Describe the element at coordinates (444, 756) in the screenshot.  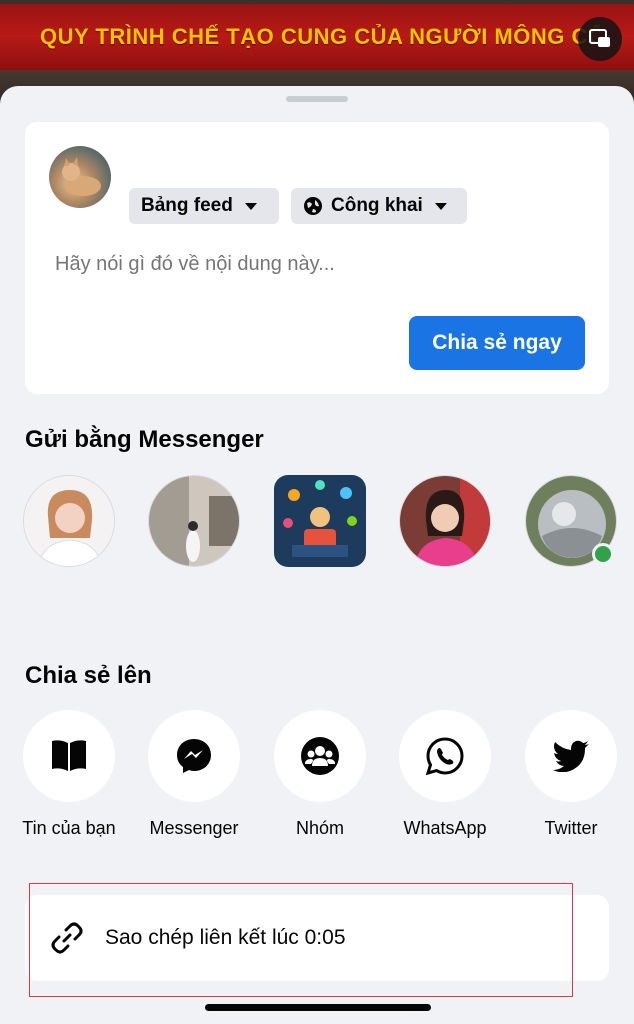
I see `whatsapp-icon` at that location.